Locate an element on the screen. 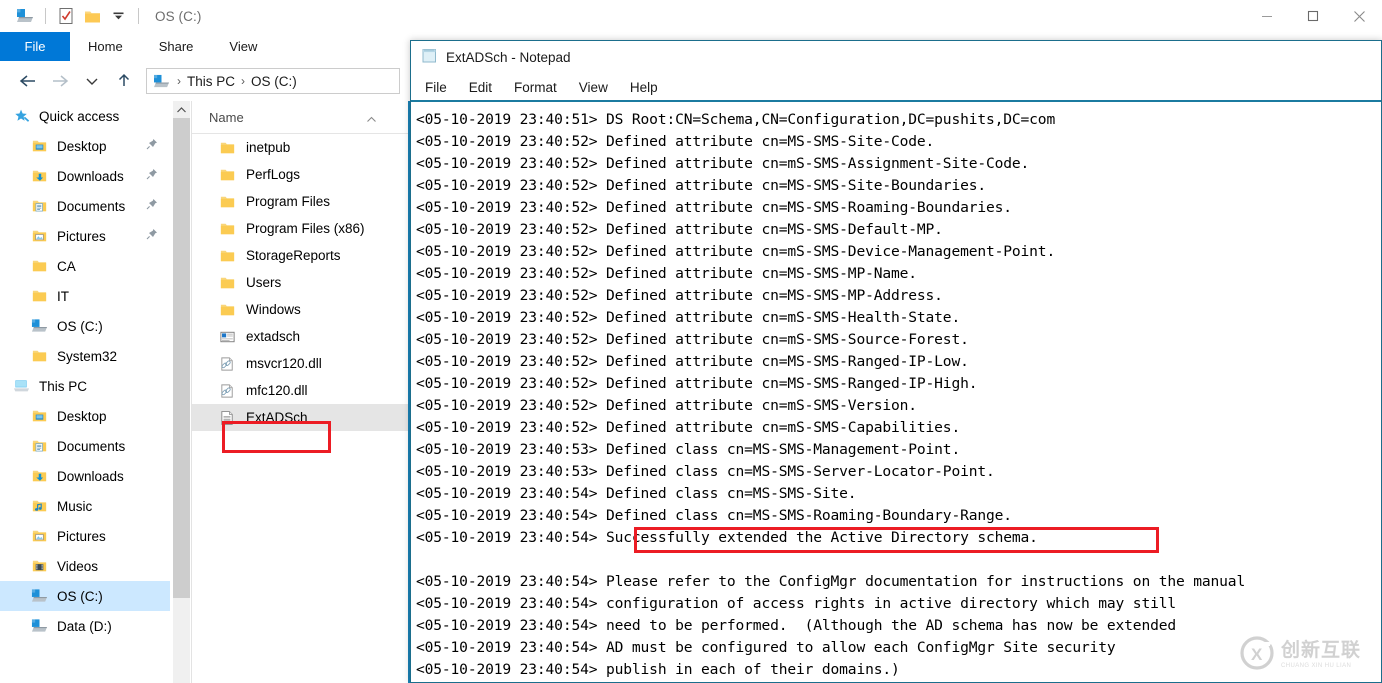 Image resolution: width=1382 pixels, height=683 pixels. breadcrumb-drive-icon is located at coordinates (161, 81).